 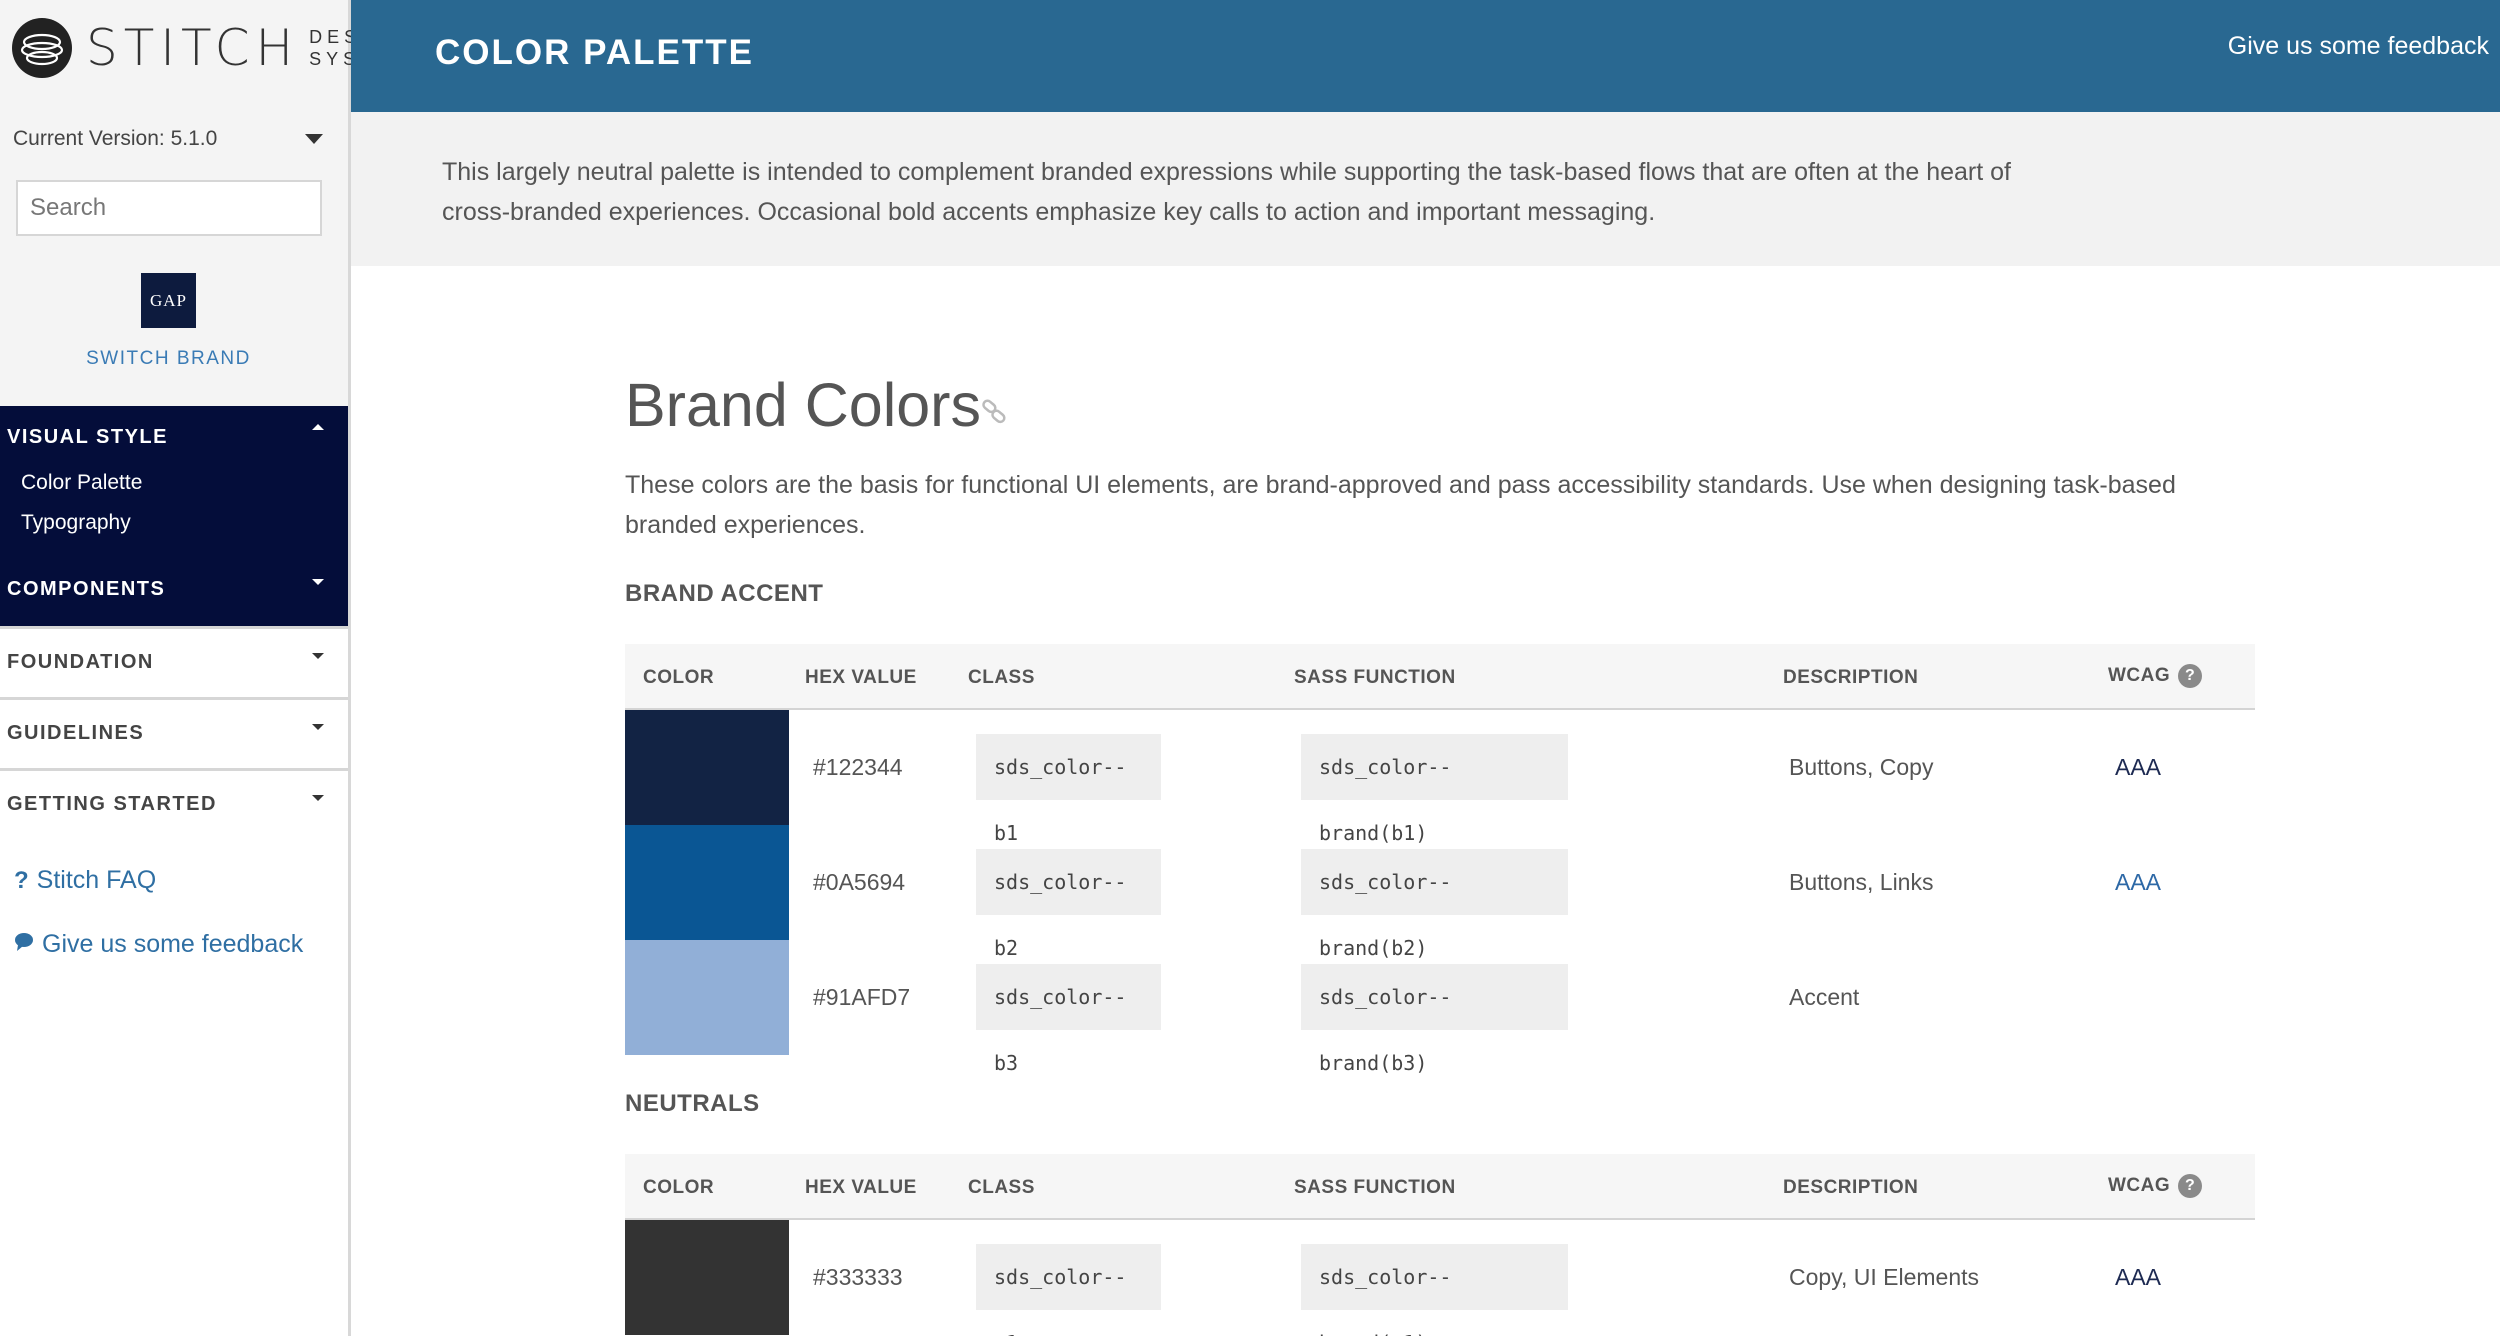 What do you see at coordinates (76, 733) in the screenshot?
I see `nav-guidelines-label: GUIDELINES` at bounding box center [76, 733].